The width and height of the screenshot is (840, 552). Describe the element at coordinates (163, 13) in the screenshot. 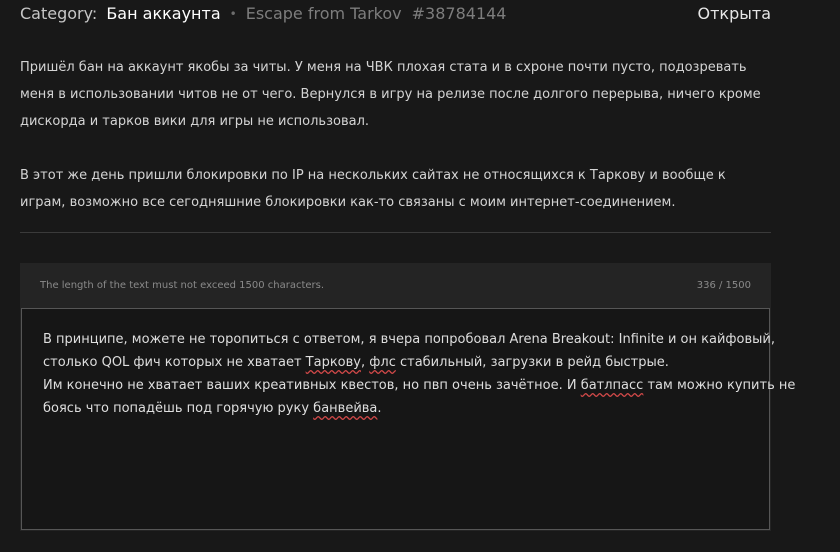

I see `category-value: Бан аккаунта` at that location.